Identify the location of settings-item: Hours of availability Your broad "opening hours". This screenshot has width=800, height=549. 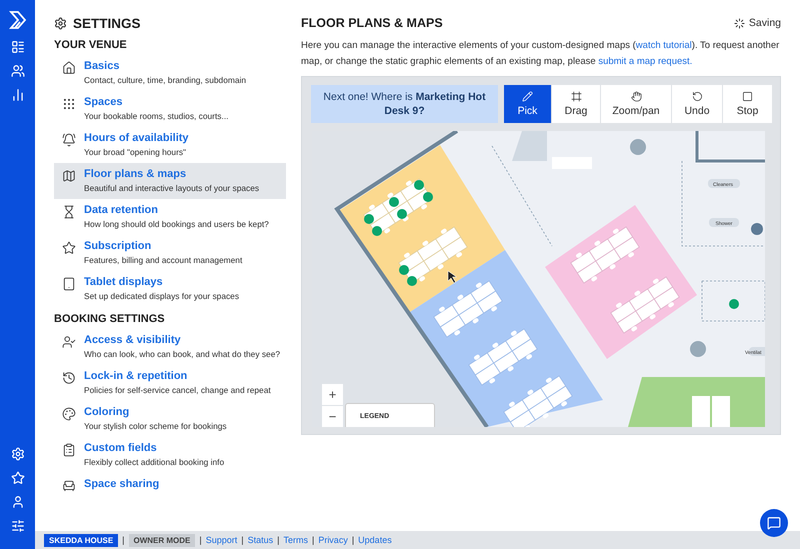
(170, 145).